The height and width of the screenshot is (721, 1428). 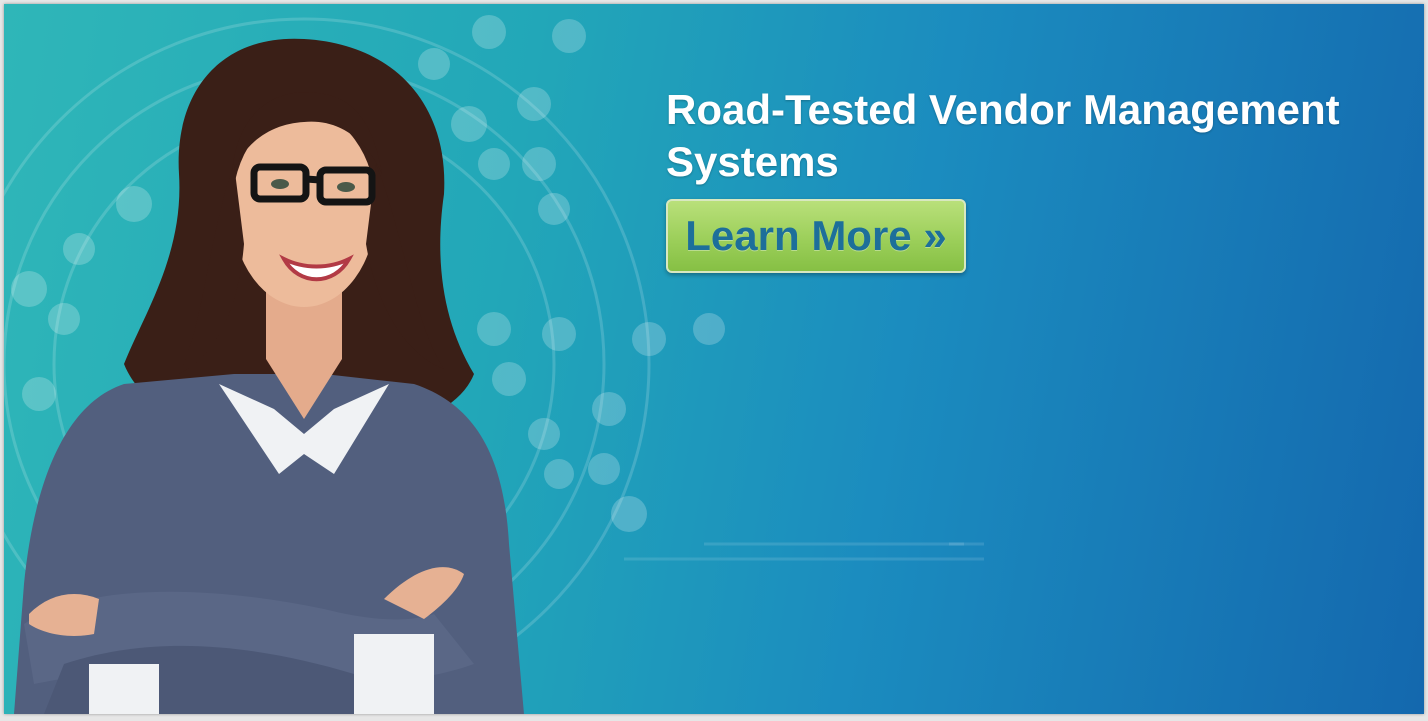 I want to click on headline: Road-Tested Vendor Management Systems, so click(x=1003, y=135).